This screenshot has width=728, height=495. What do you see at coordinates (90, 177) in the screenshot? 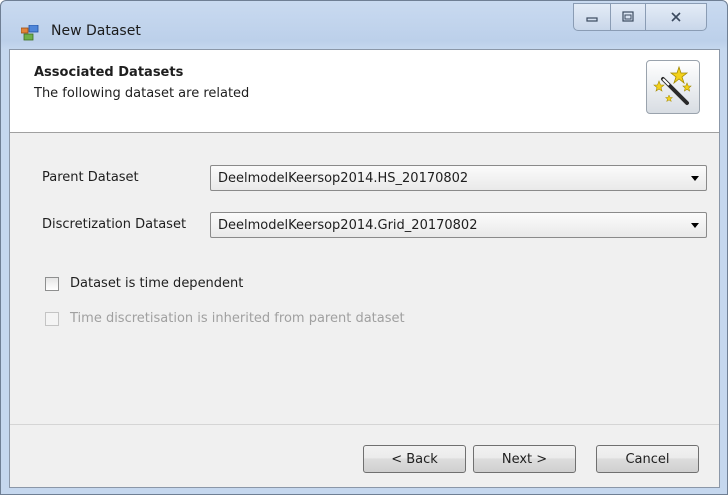
I see `parent-dataset-label: Parent Dataset` at bounding box center [90, 177].